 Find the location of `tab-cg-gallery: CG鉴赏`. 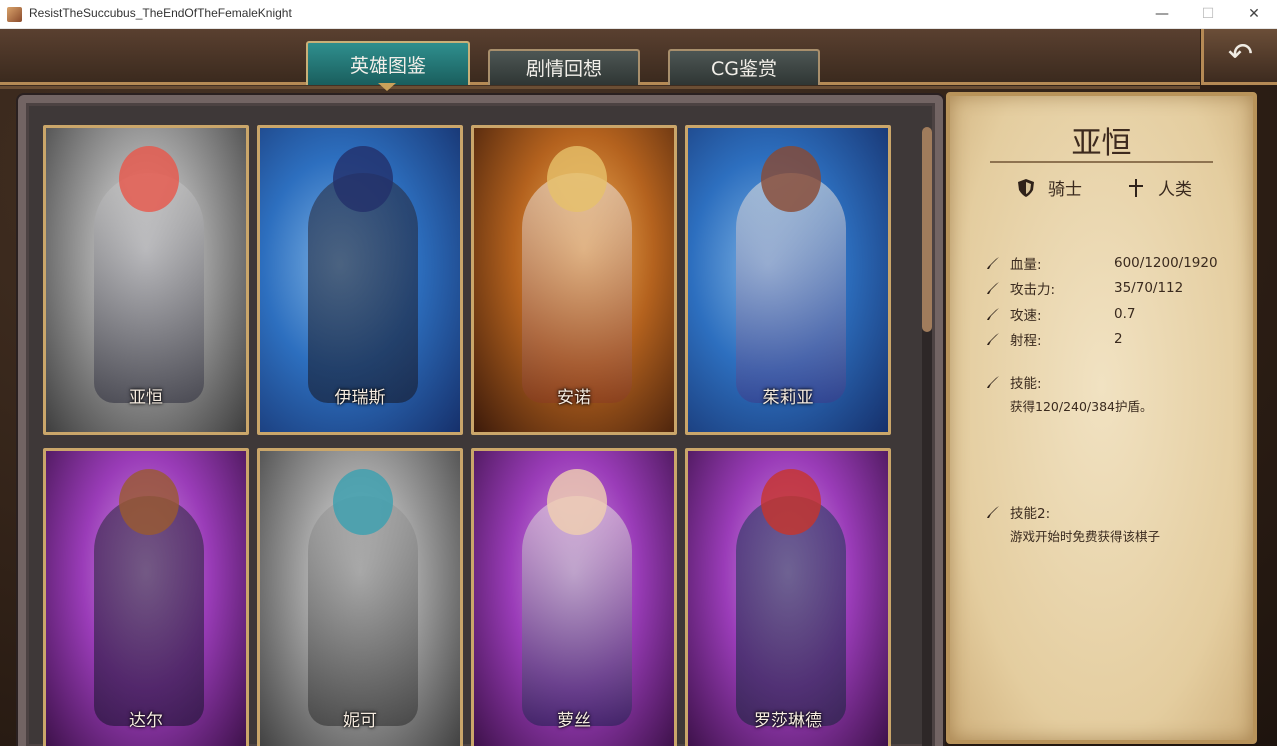

tab-cg-gallery: CG鉴赏 is located at coordinates (744, 67).